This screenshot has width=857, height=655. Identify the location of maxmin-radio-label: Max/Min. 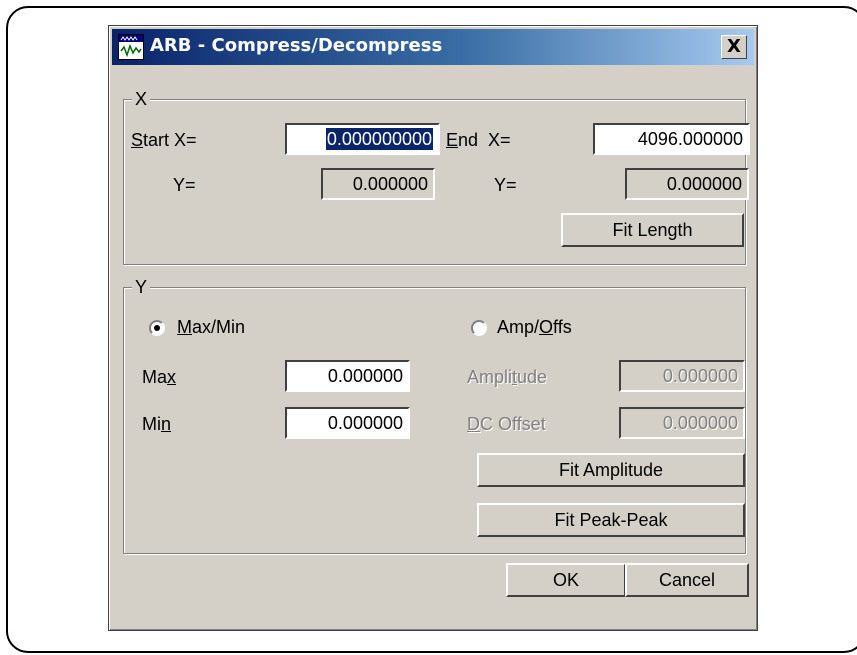
(211, 327).